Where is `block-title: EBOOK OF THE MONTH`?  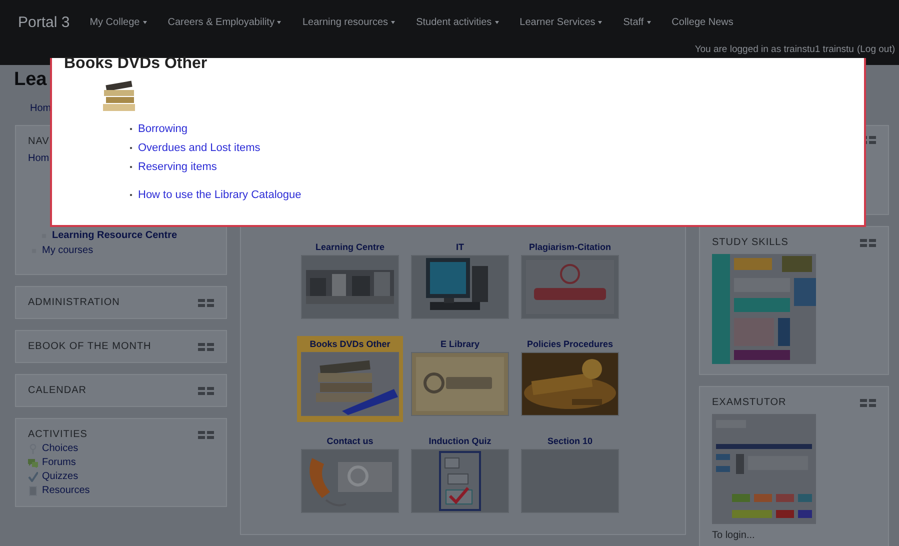 block-title: EBOOK OF THE MONTH is located at coordinates (90, 346).